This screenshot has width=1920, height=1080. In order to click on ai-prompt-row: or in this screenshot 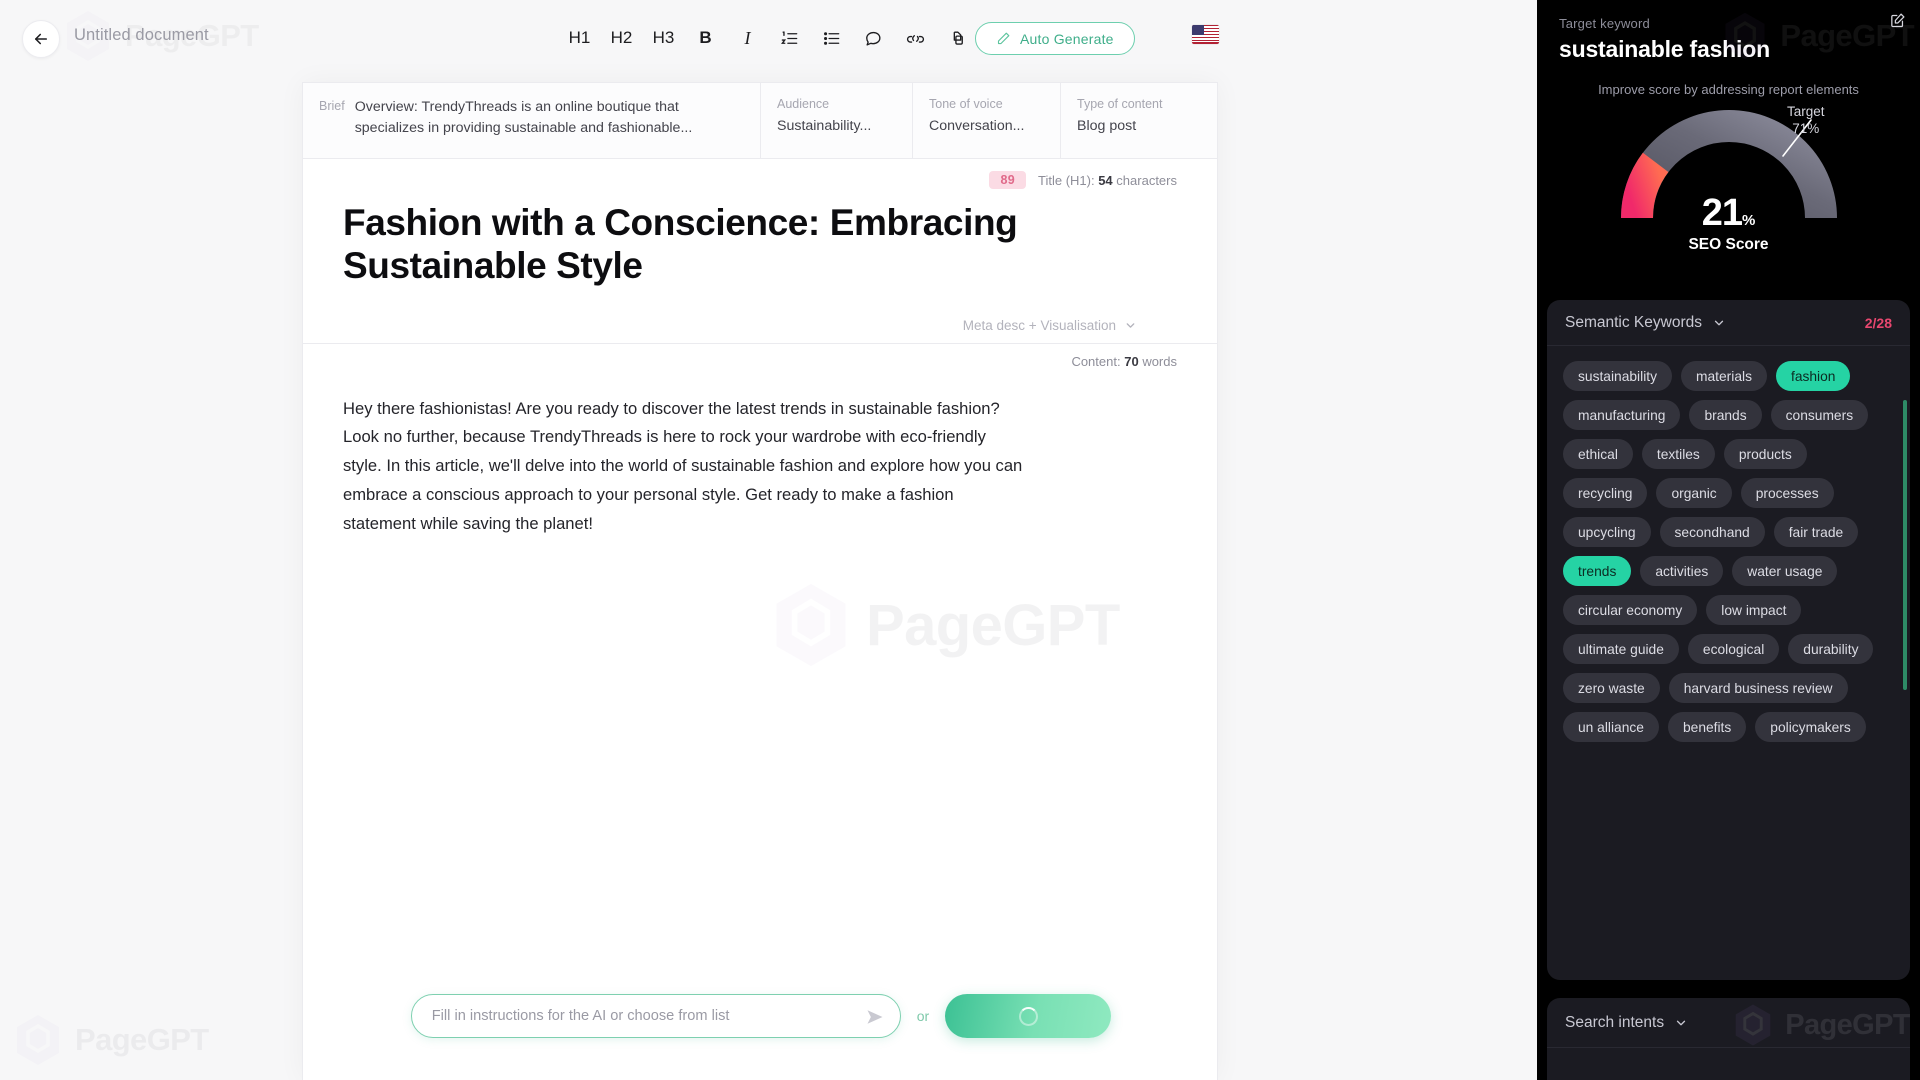, I will do `click(760, 1016)`.